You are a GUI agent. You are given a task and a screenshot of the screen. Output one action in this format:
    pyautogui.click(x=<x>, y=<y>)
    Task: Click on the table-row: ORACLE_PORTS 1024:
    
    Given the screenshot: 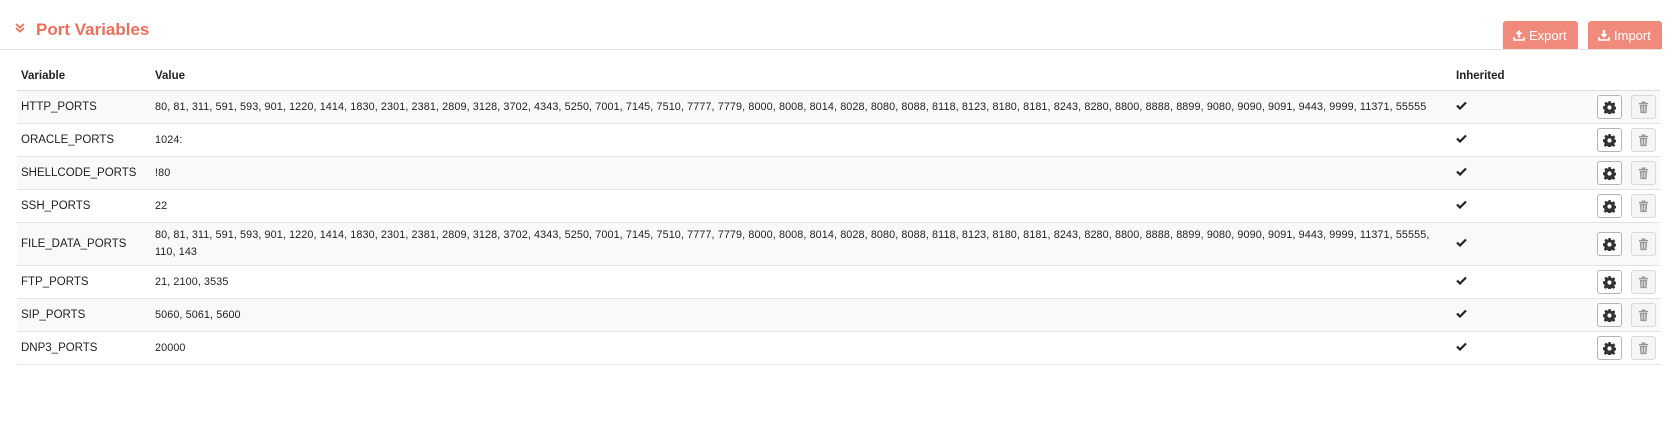 What is the action you would take?
    pyautogui.click(x=838, y=140)
    